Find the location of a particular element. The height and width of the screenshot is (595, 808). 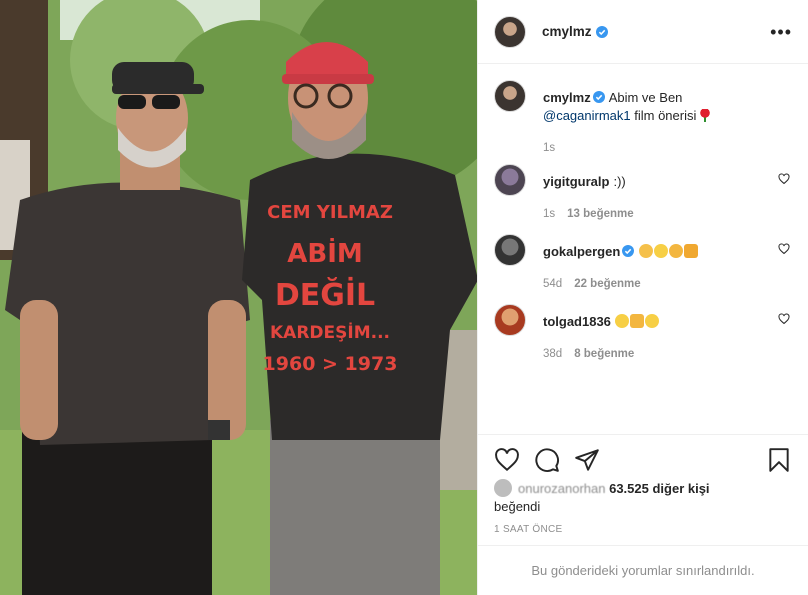

caption-username: cmylmz is located at coordinates (567, 97).